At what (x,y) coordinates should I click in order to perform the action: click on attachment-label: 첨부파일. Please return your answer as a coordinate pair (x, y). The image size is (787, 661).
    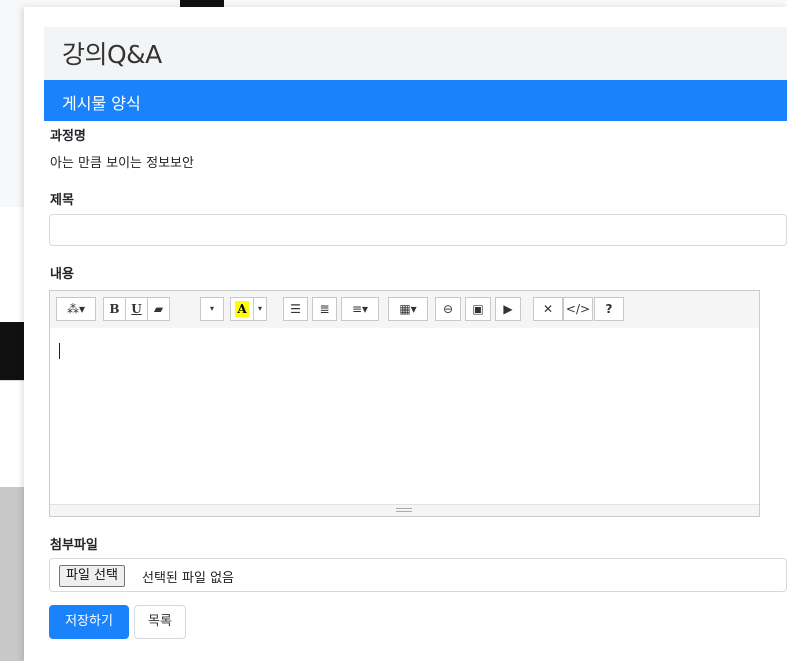
    Looking at the image, I should click on (74, 545).